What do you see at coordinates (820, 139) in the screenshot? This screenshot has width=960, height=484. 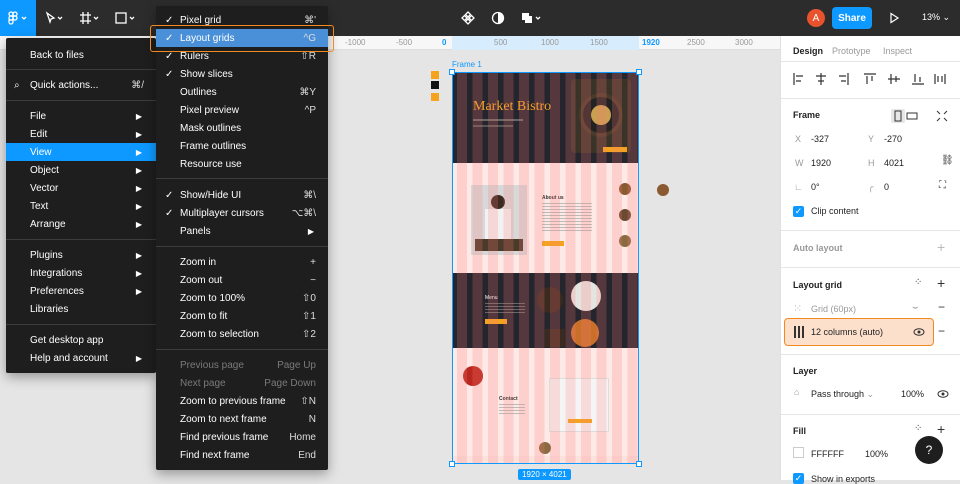 I see `x-field: -327` at bounding box center [820, 139].